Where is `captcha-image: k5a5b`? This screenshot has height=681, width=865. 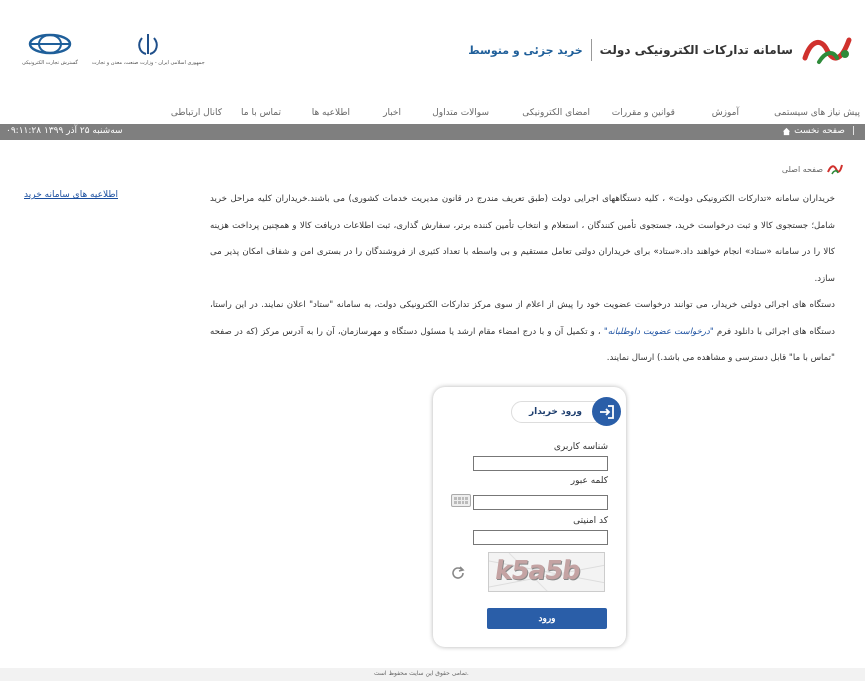
captcha-image: k5a5b is located at coordinates (546, 572).